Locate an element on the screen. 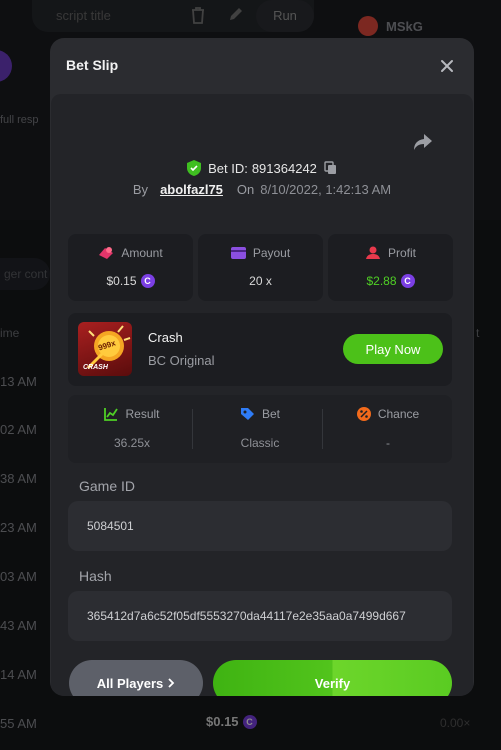 The image size is (501, 750). amount-stat: Amount $0.15 C is located at coordinates (130, 267).